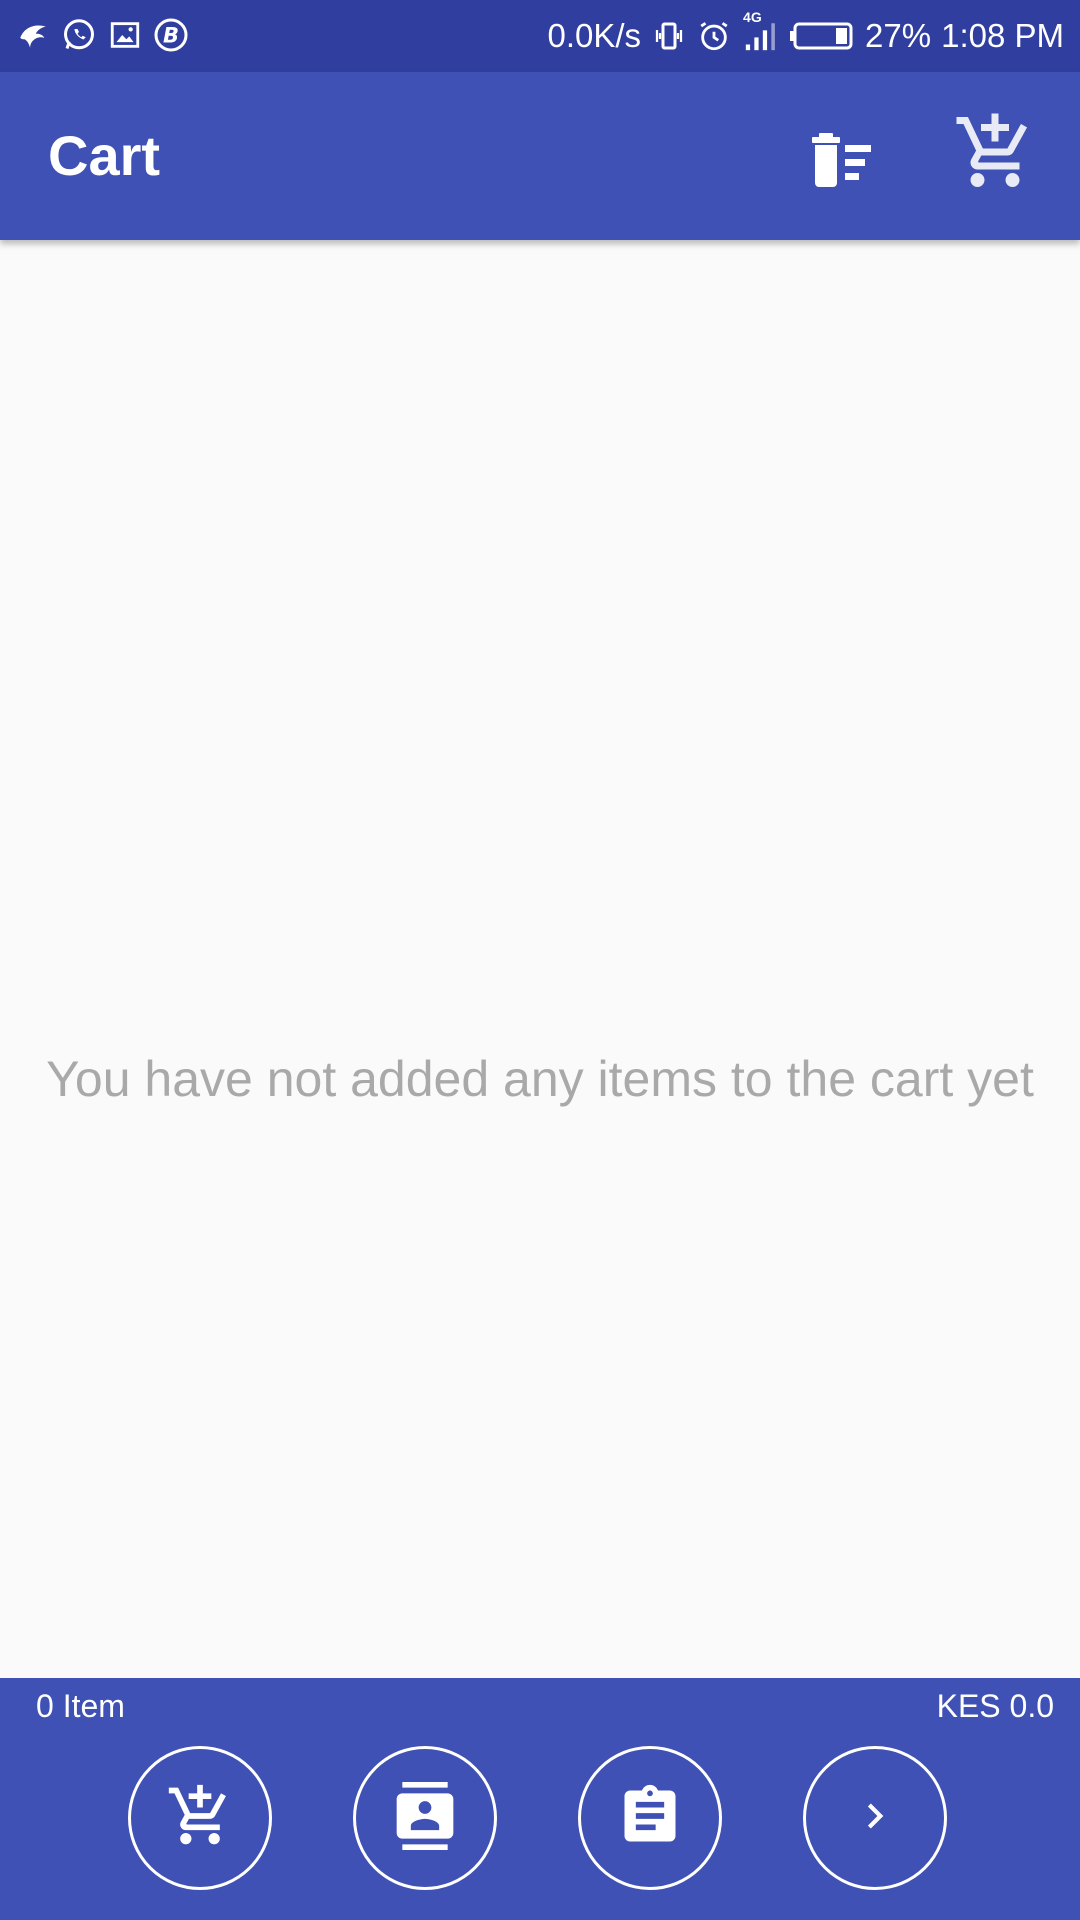  What do you see at coordinates (760, 31) in the screenshot?
I see `signal-icon: 4G` at bounding box center [760, 31].